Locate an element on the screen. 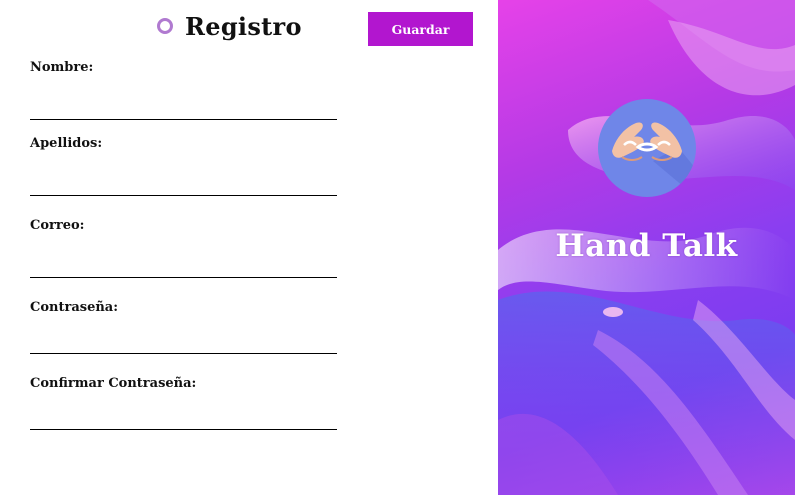 This screenshot has width=795, height=495. field-correo: Correo: is located at coordinates (183, 248).